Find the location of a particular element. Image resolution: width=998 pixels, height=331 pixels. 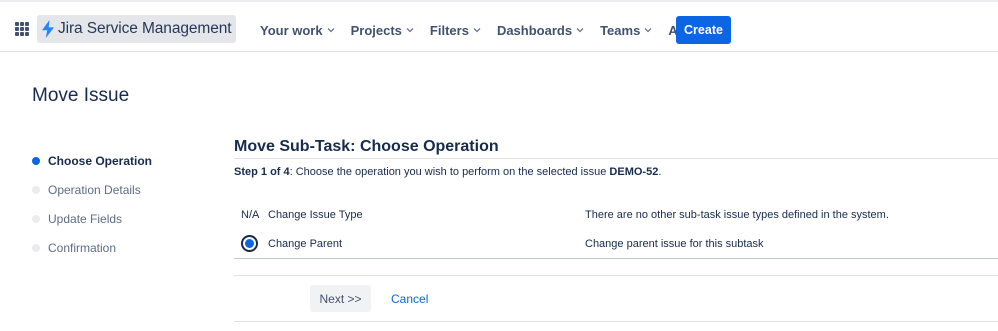

radio-selected-dot-icon is located at coordinates (249, 243).